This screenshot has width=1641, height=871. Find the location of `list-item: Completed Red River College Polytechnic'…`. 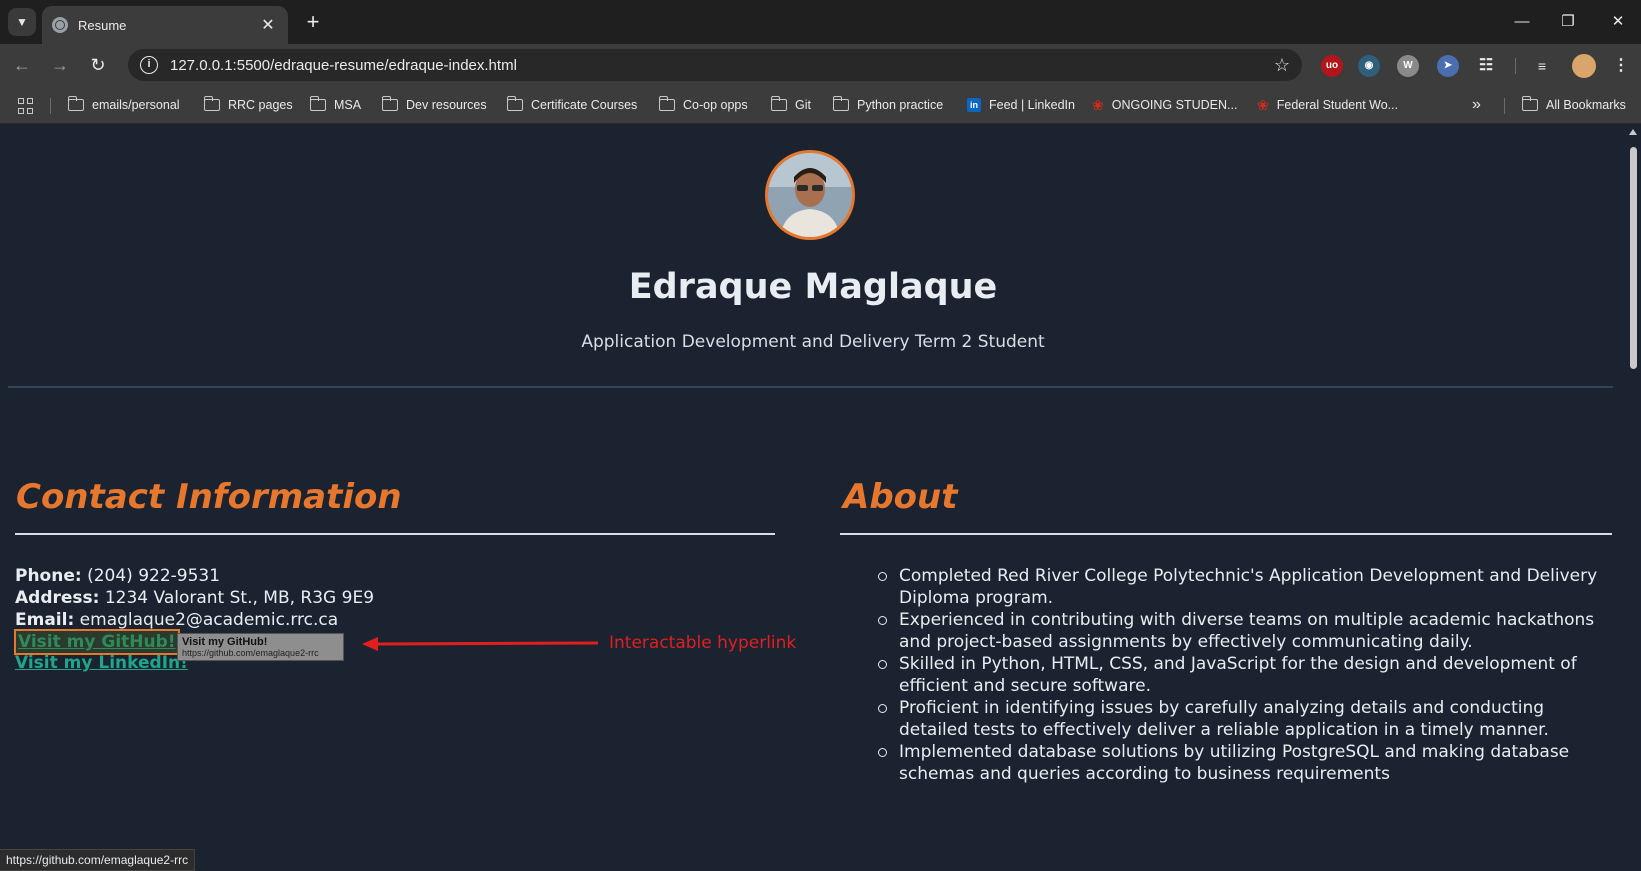

list-item: Completed Red River College Polytechnic'… is located at coordinates (1226, 587).